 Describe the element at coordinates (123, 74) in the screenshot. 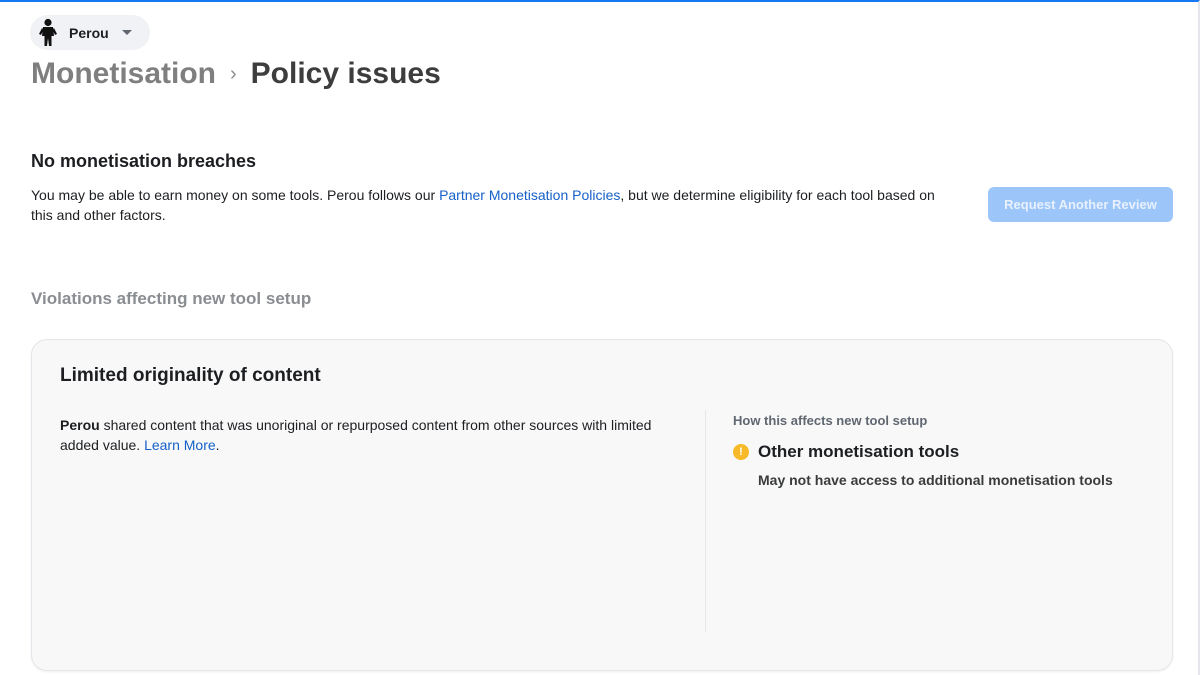

I see `breadcrumb-monetisation-link: Monetisation` at that location.